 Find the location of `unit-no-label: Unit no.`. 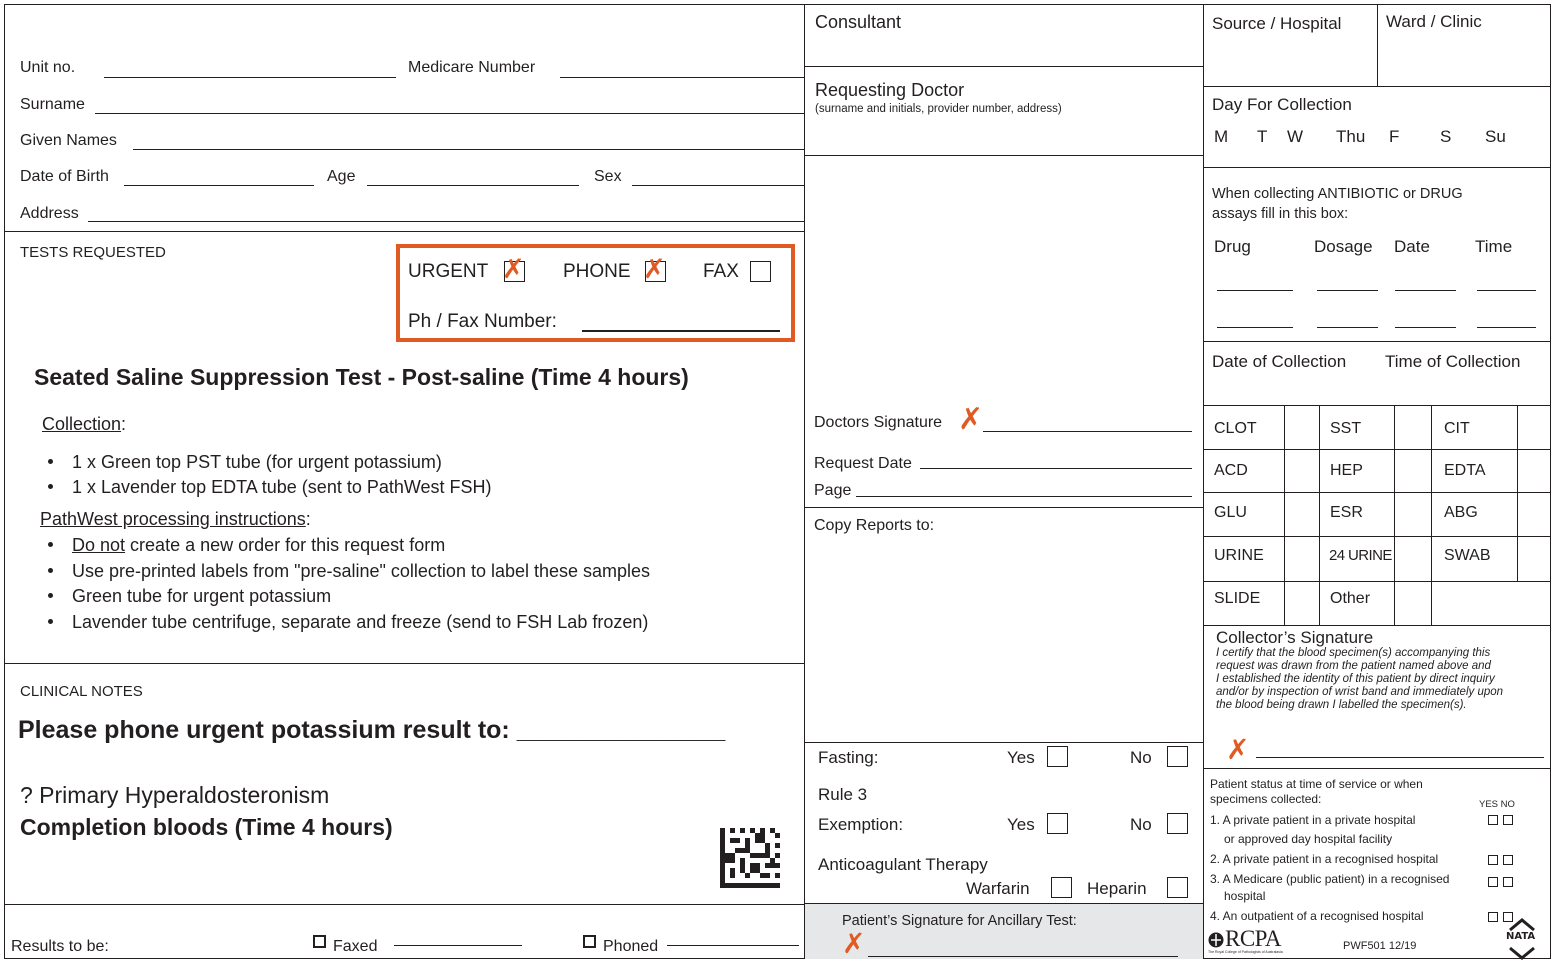

unit-no-label: Unit no. is located at coordinates (48, 67).